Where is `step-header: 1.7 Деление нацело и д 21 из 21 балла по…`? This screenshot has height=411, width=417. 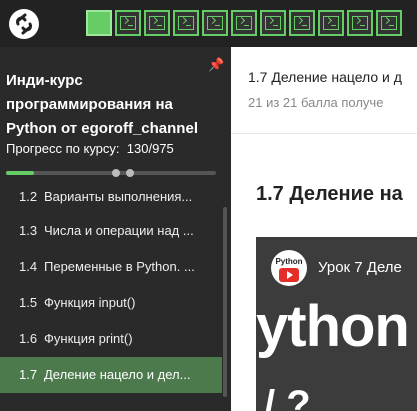 step-header: 1.7 Деление нацело и д 21 из 21 балла по… is located at coordinates (324, 90).